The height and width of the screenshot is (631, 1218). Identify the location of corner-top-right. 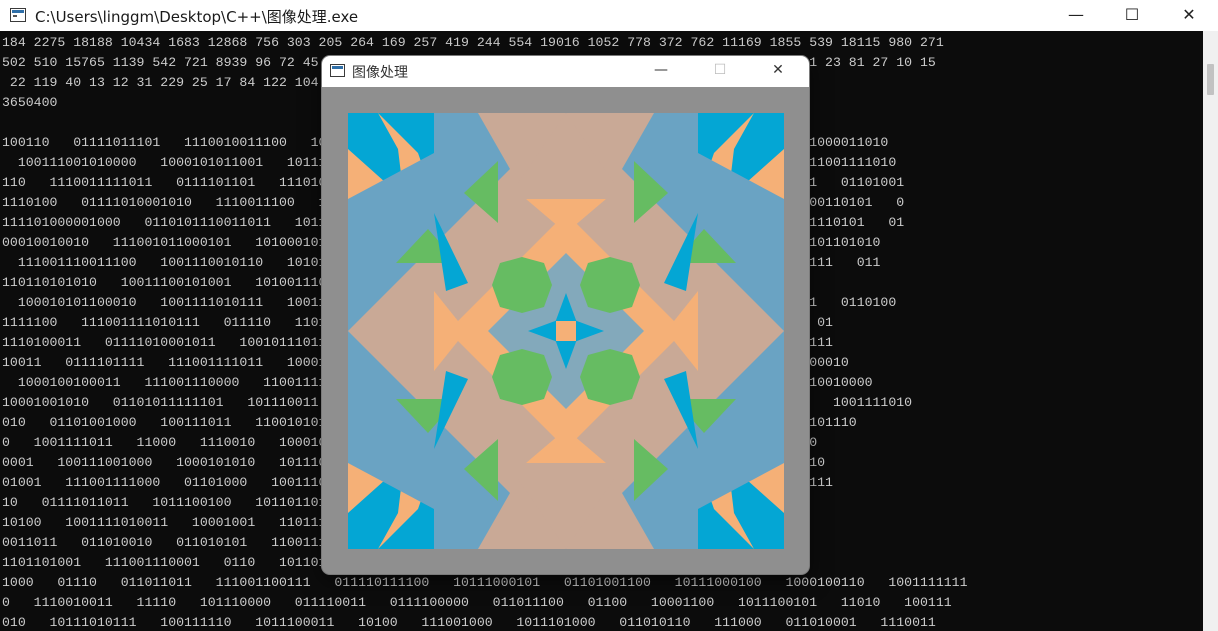
(741, 156).